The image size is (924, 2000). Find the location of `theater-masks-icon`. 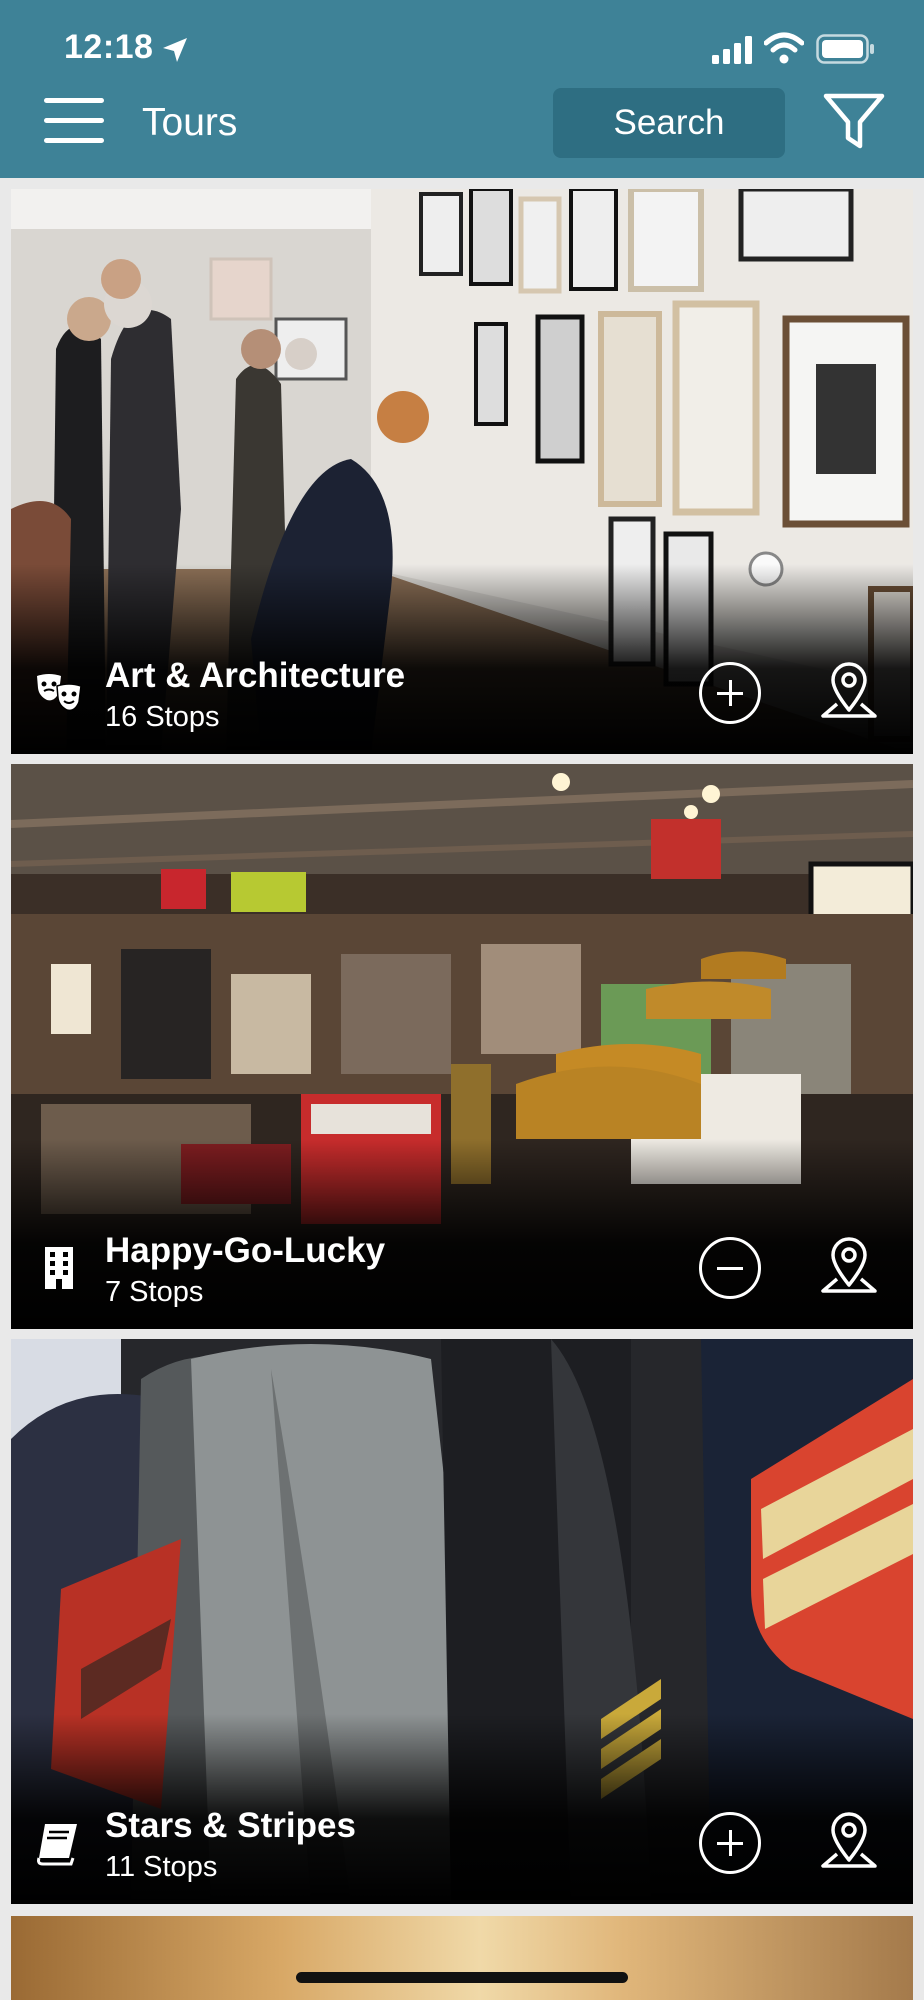

theater-masks-icon is located at coordinates (59, 693).